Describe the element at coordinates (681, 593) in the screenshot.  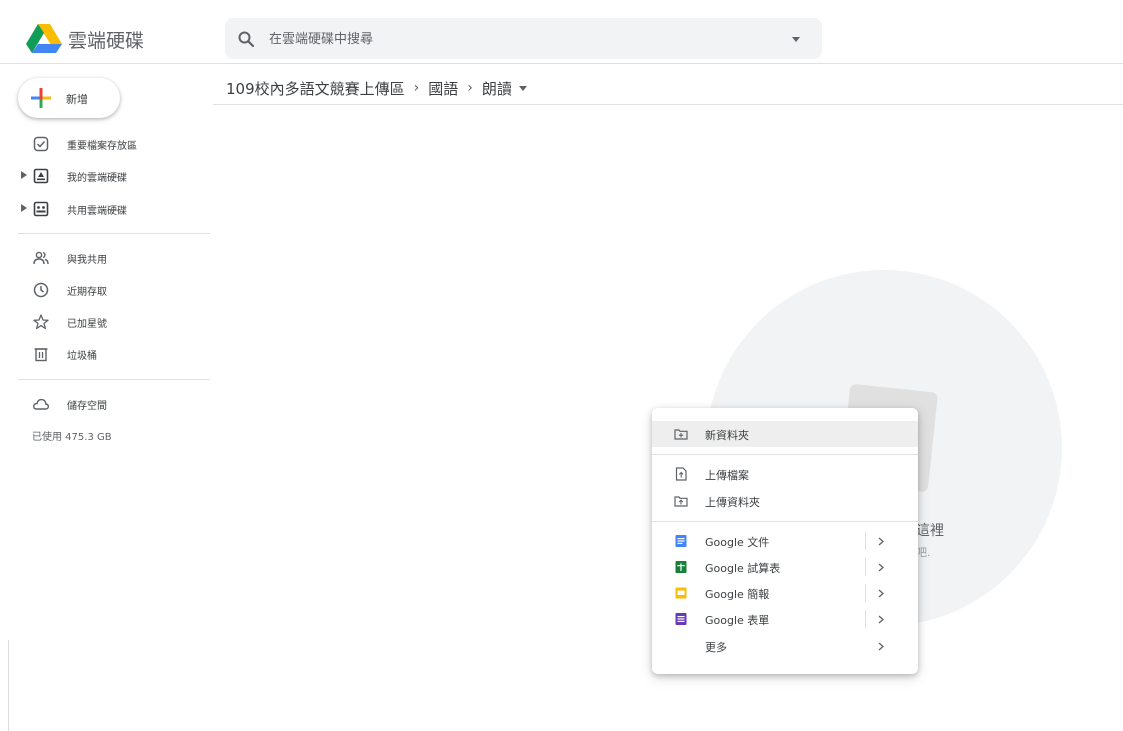
I see `google-slides-icon` at that location.